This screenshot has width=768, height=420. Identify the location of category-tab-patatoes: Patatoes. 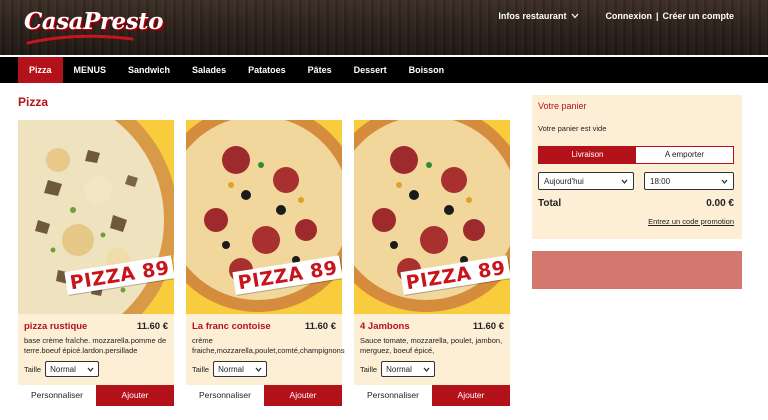
(267, 70).